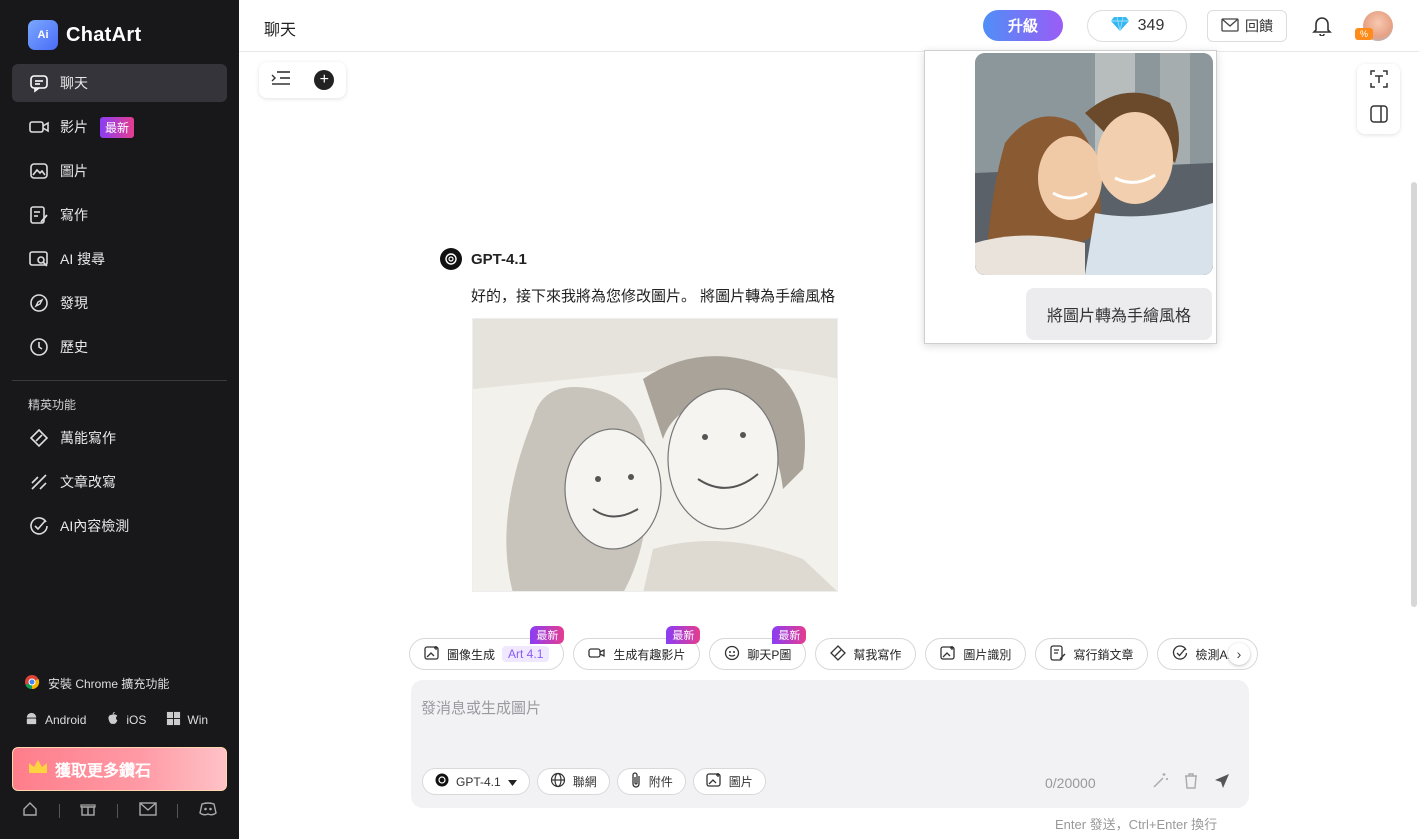 This screenshot has height=839, width=1419. I want to click on model-select: GPT-4.1, so click(476, 781).